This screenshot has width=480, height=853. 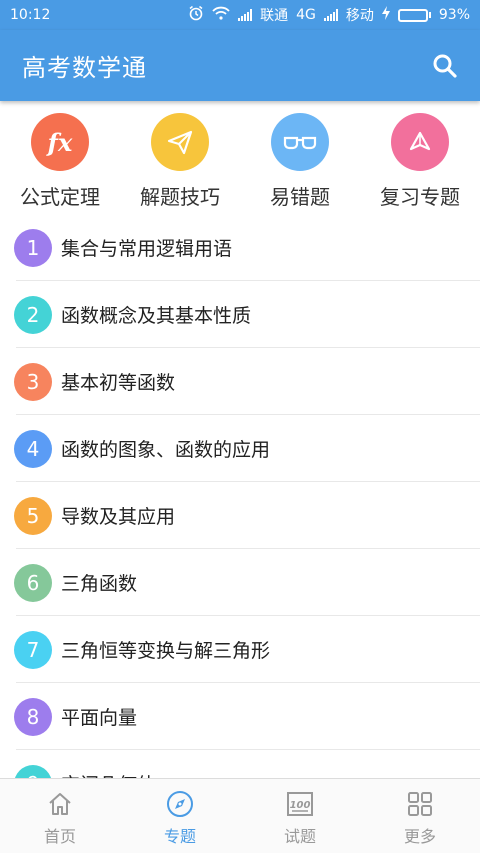 I want to click on topic-item-5: 5 导数及其应用, so click(x=240, y=515).